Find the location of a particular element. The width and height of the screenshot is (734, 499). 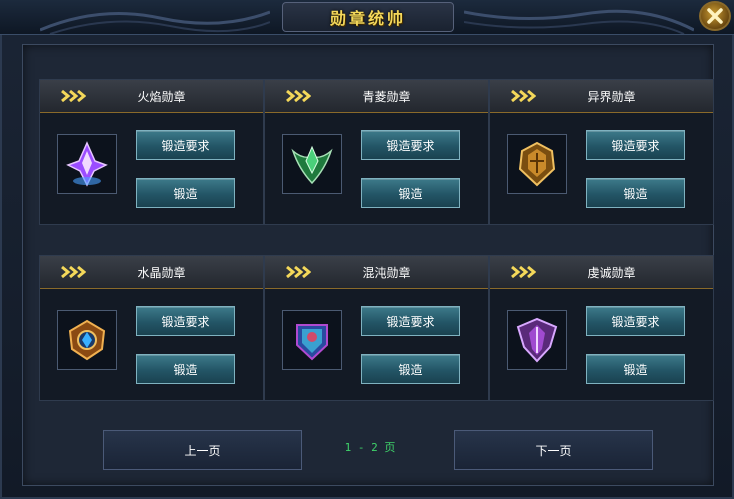

crystal-medal-icon is located at coordinates (87, 340).